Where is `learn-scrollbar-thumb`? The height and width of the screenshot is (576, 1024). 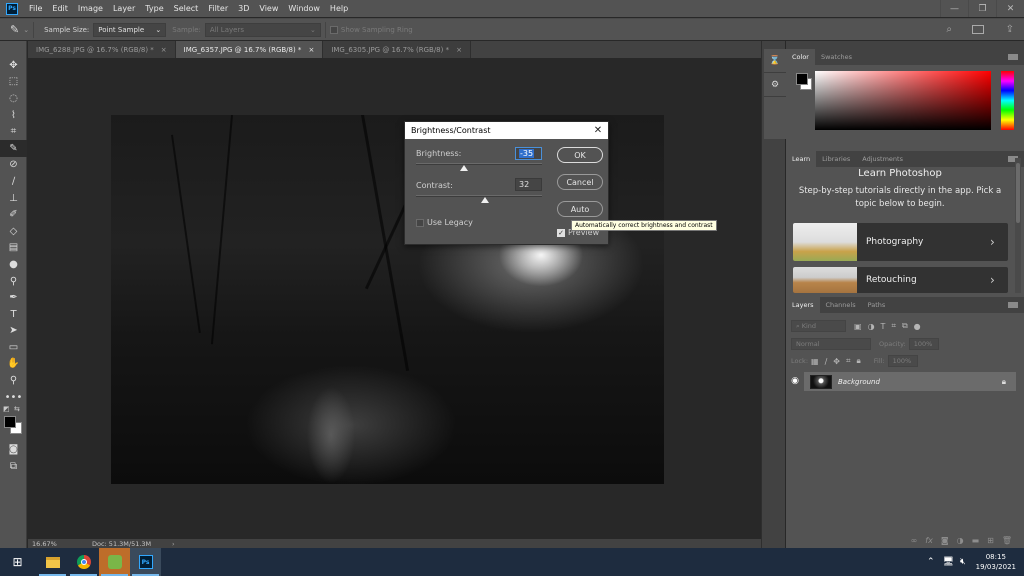
learn-scrollbar-thumb is located at coordinates (1018, 193).